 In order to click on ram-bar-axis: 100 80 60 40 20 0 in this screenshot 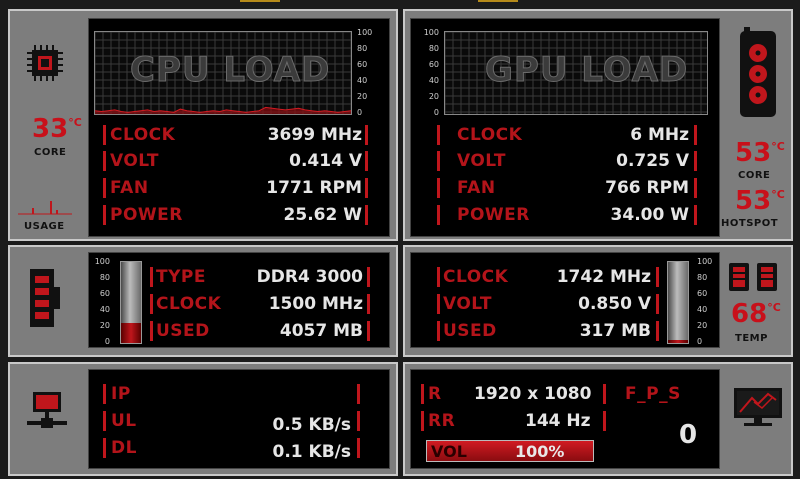, I will do `click(102, 301)`.